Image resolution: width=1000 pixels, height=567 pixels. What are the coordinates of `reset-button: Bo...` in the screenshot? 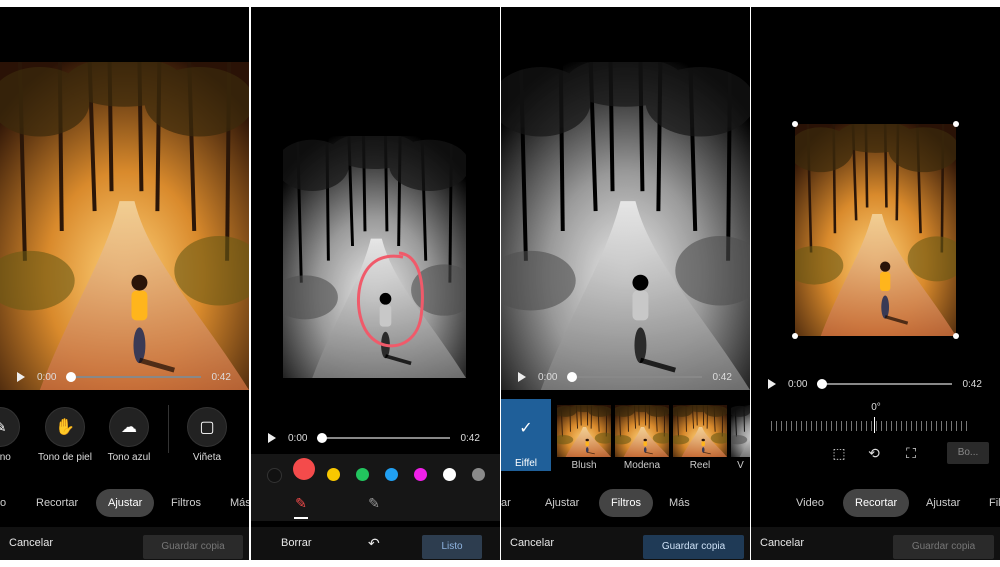 It's located at (968, 453).